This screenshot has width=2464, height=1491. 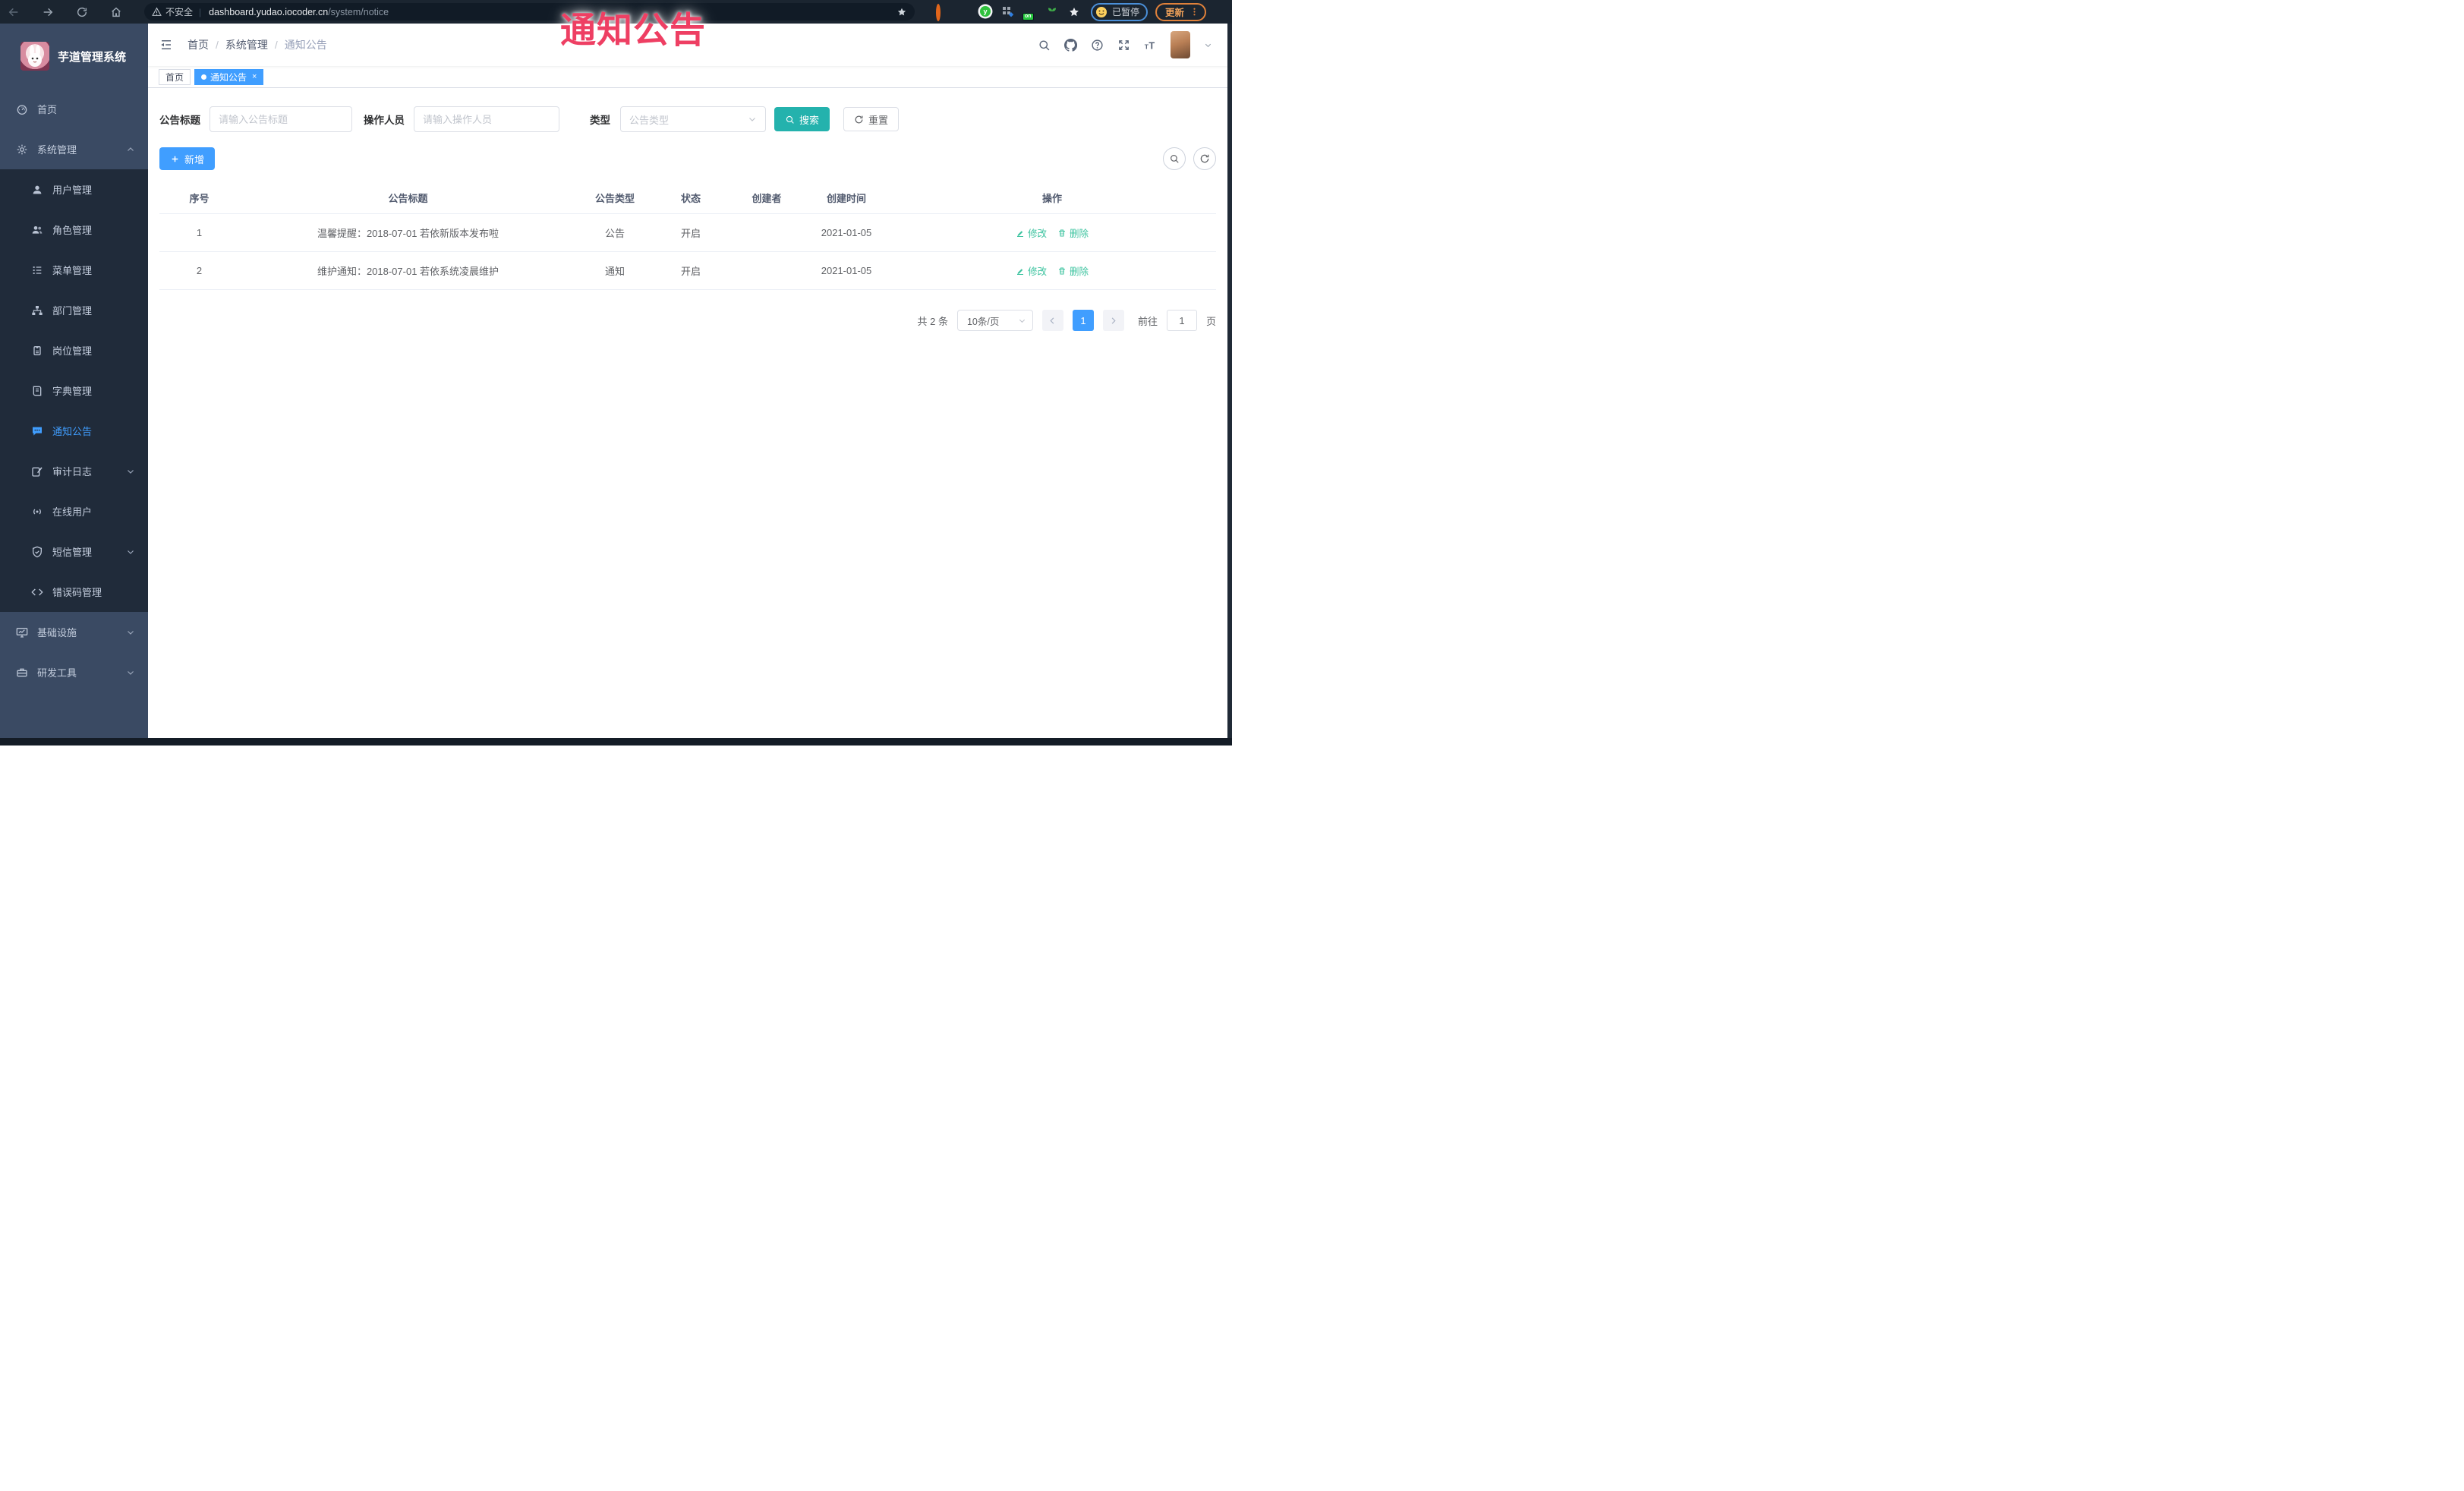 I want to click on breadcrumb: 首页 / 系统管理 / 通知公告, so click(x=257, y=44).